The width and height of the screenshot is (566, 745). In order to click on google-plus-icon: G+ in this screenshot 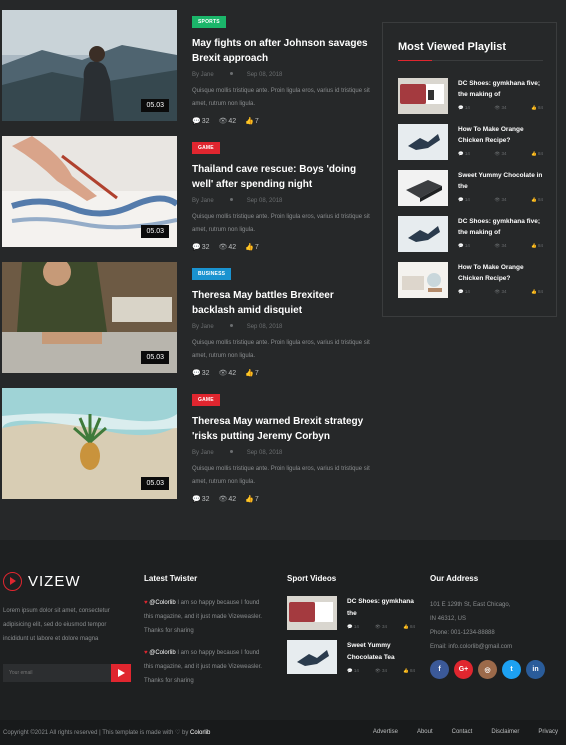, I will do `click(463, 669)`.